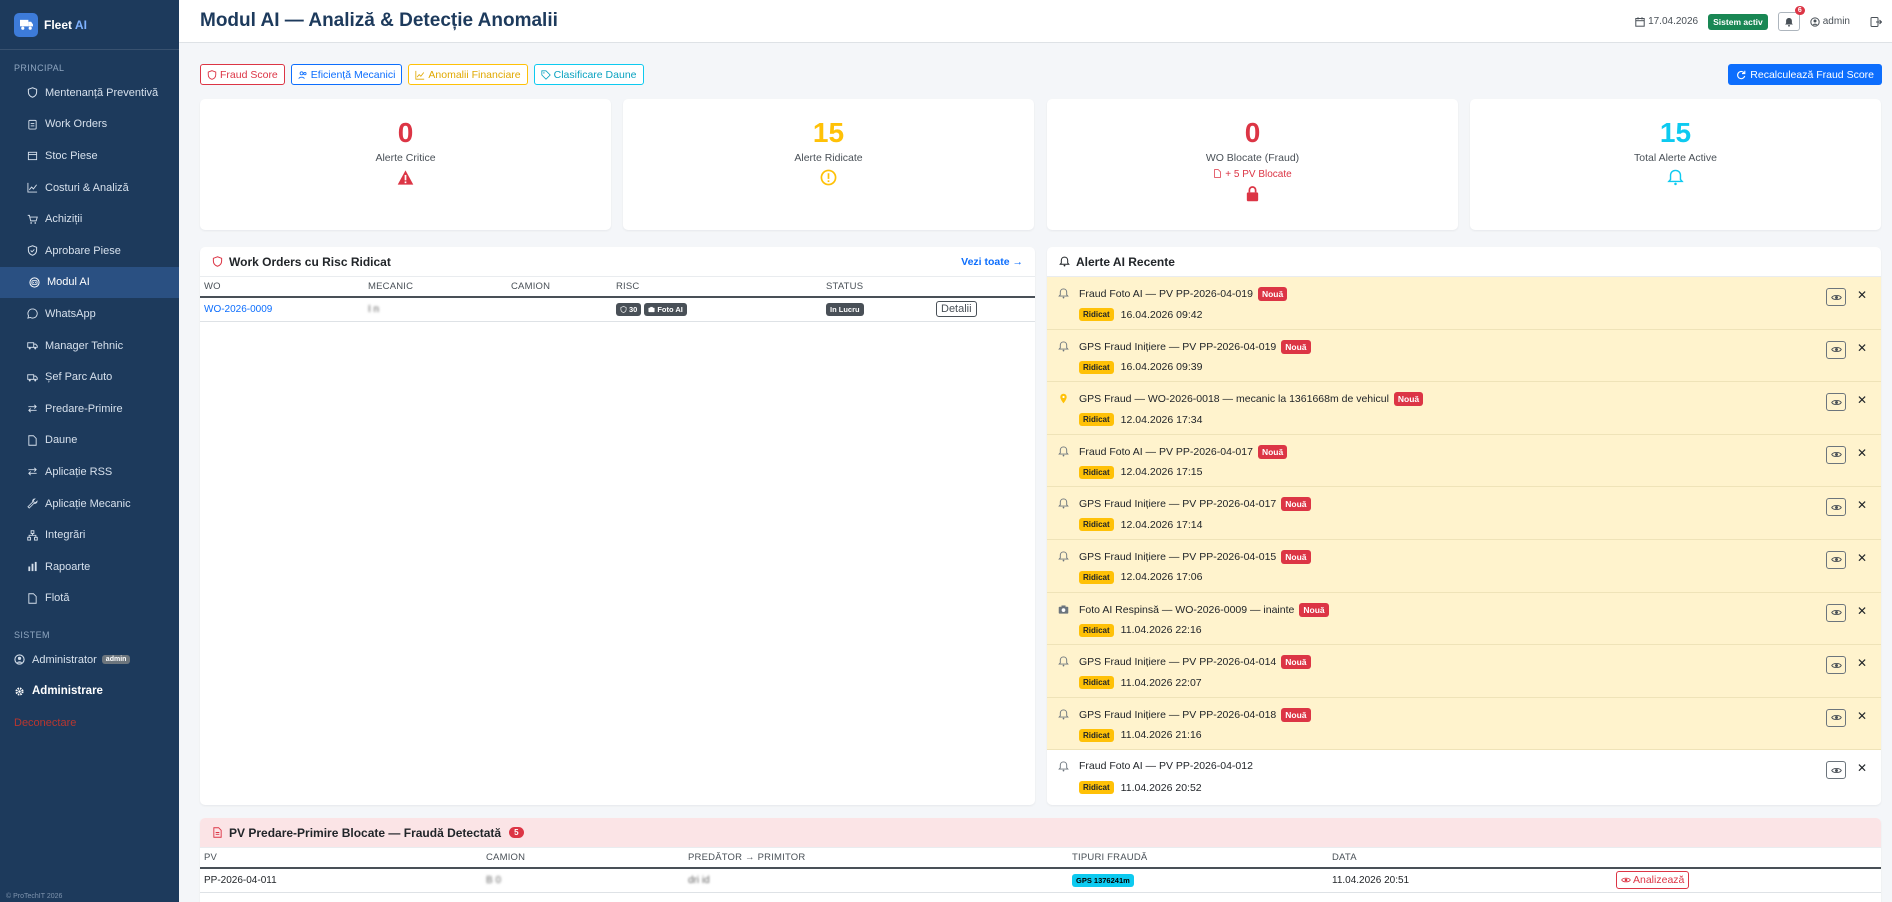 The width and height of the screenshot is (1892, 902). I want to click on sidebar-item-integrări: Integrări, so click(89, 535).